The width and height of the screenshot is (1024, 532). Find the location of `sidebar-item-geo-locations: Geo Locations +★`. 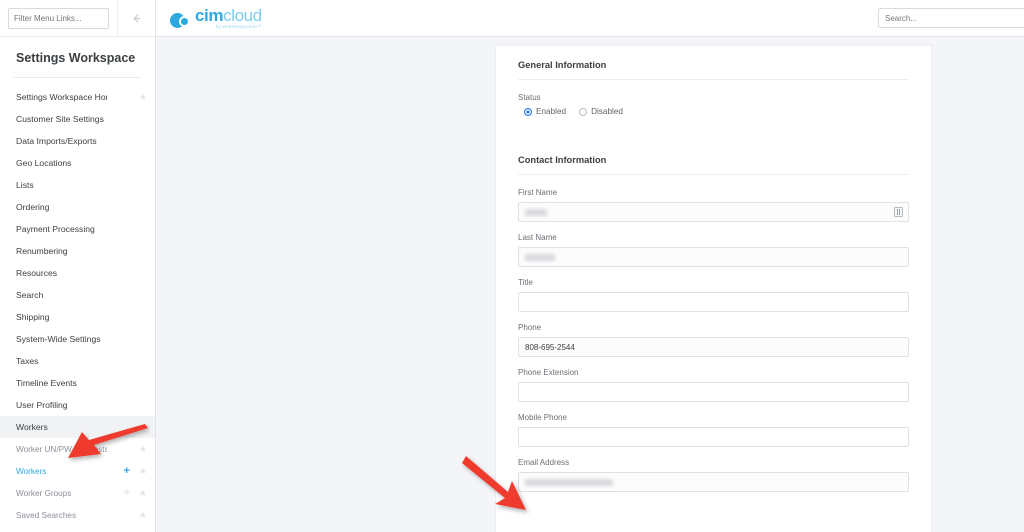

sidebar-item-geo-locations: Geo Locations +★ is located at coordinates (77, 163).